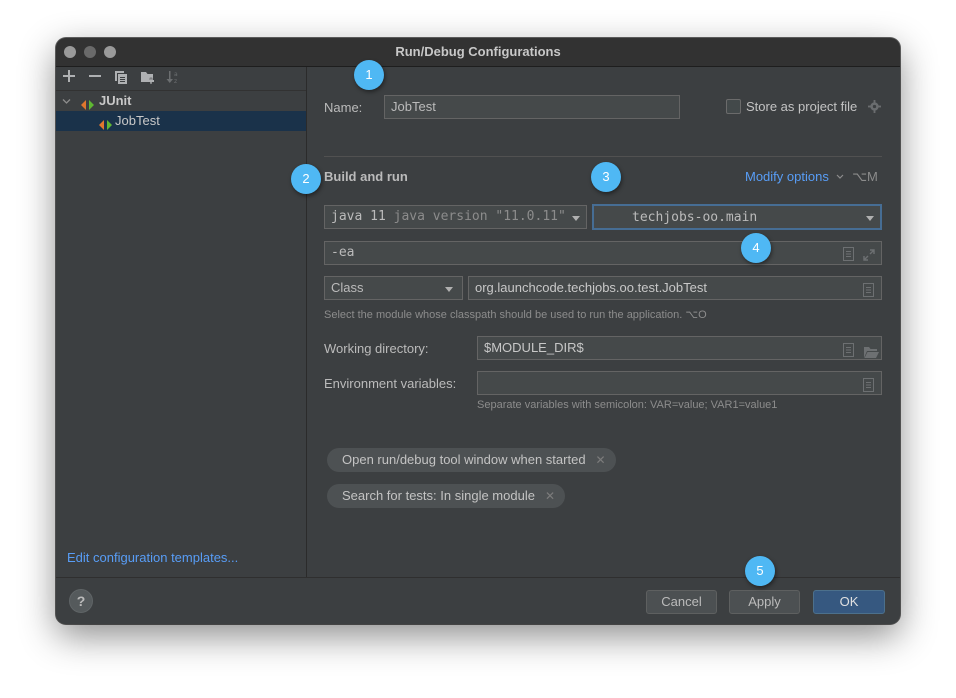  Describe the element at coordinates (606, 177) in the screenshot. I see `annotation-badge: 3` at that location.